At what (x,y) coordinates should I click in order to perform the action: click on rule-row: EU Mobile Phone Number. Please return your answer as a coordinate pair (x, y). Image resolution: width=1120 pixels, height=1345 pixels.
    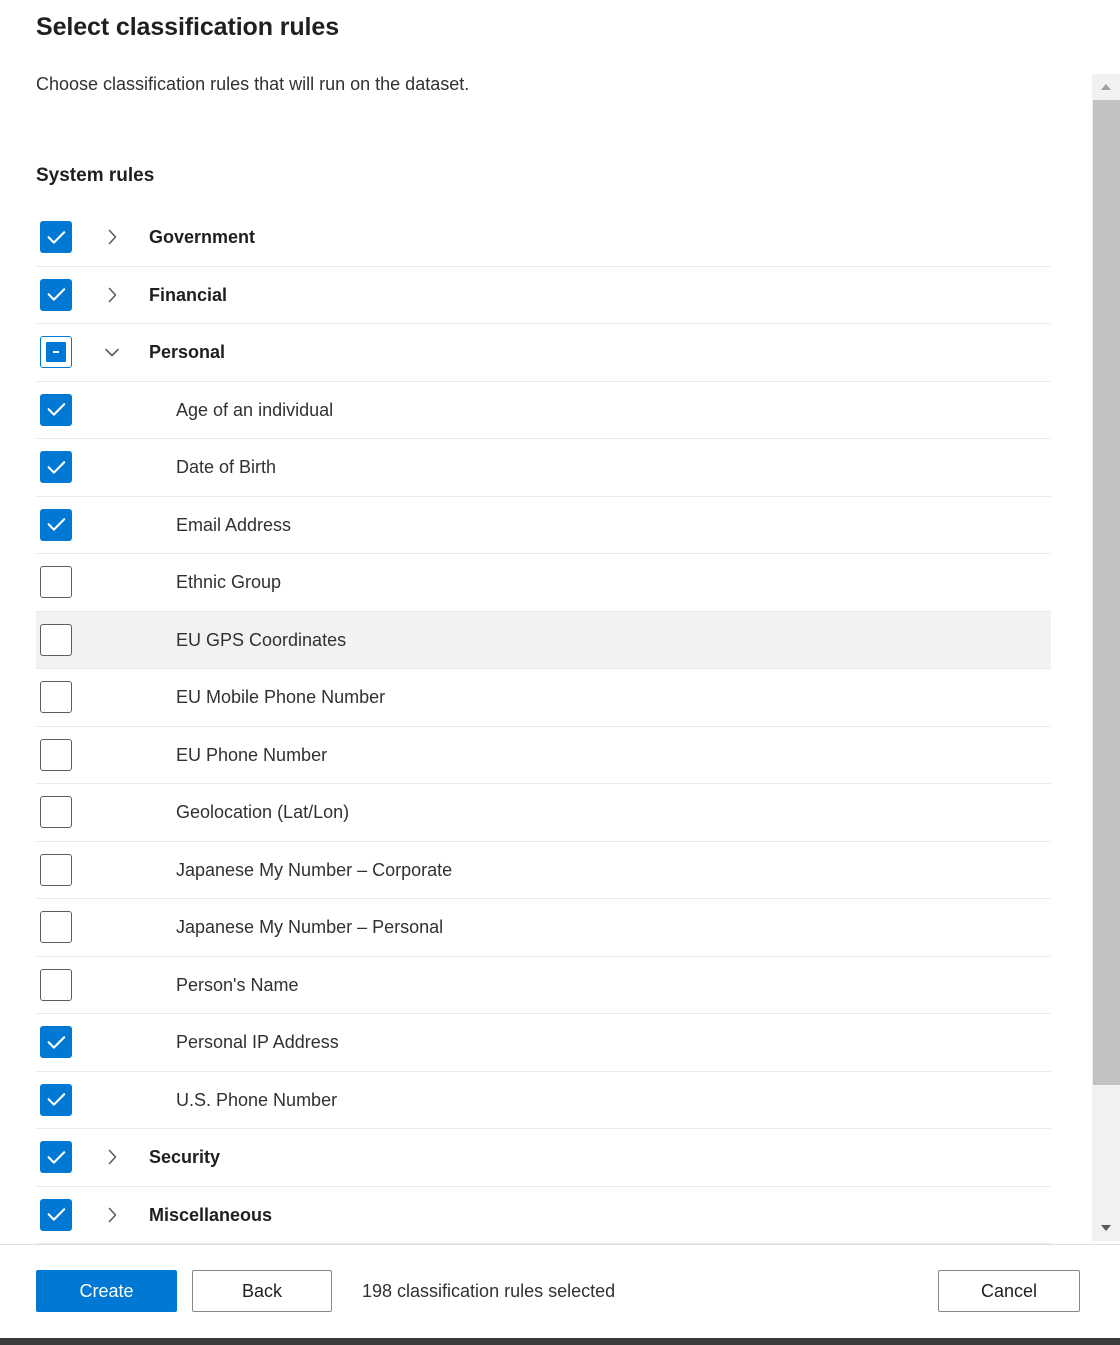
    Looking at the image, I should click on (543, 698).